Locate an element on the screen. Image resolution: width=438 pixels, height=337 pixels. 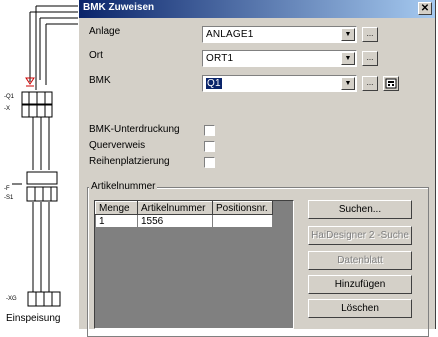
article-number-group-label: Artikelnummer is located at coordinates (123, 186).